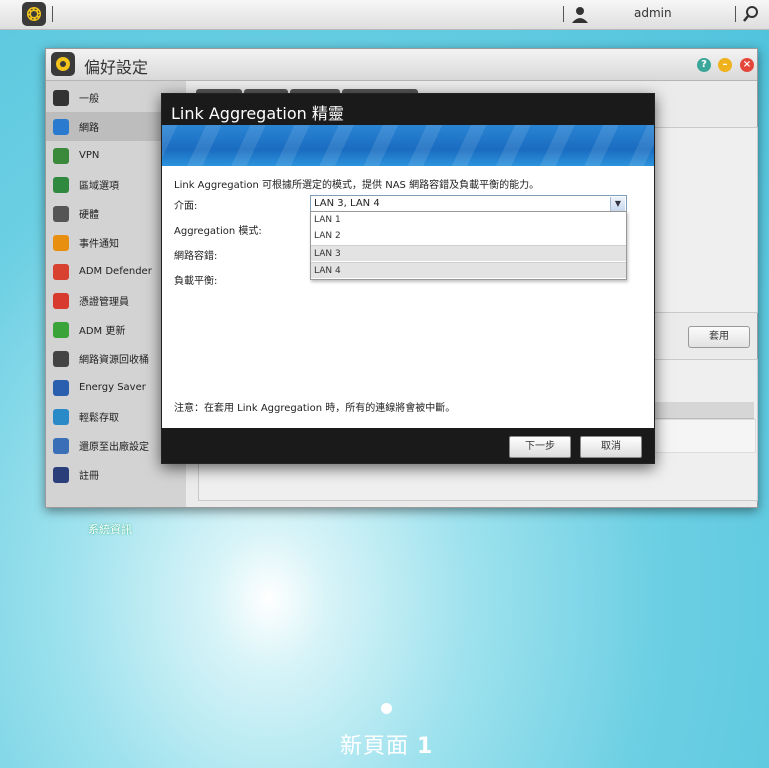 The width and height of the screenshot is (769, 768). I want to click on wizard-note: 注意：在套用 Link Aggregation 時，所有的連線將會被中斷。, so click(315, 408).